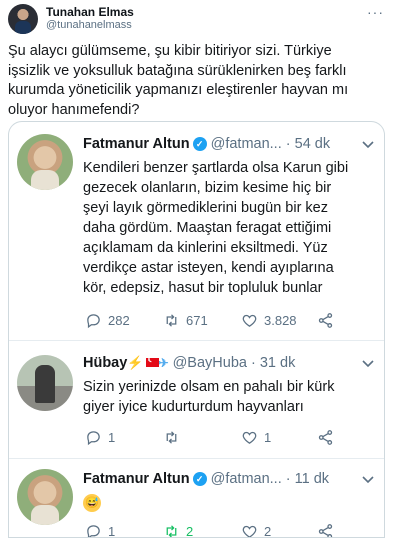 This screenshot has width=395, height=538. Describe the element at coordinates (209, 387) in the screenshot. I see `post-line: Sizin yerinizde olsam en pahalı bir kürk` at that location.